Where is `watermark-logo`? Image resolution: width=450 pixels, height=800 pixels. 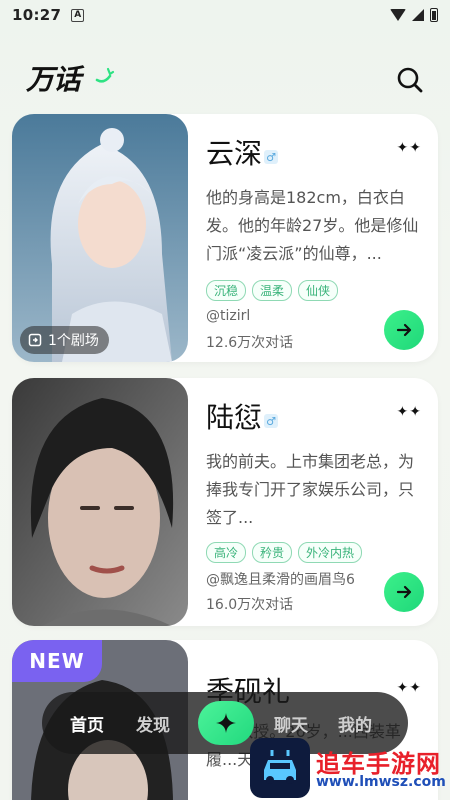 watermark-logo is located at coordinates (280, 768).